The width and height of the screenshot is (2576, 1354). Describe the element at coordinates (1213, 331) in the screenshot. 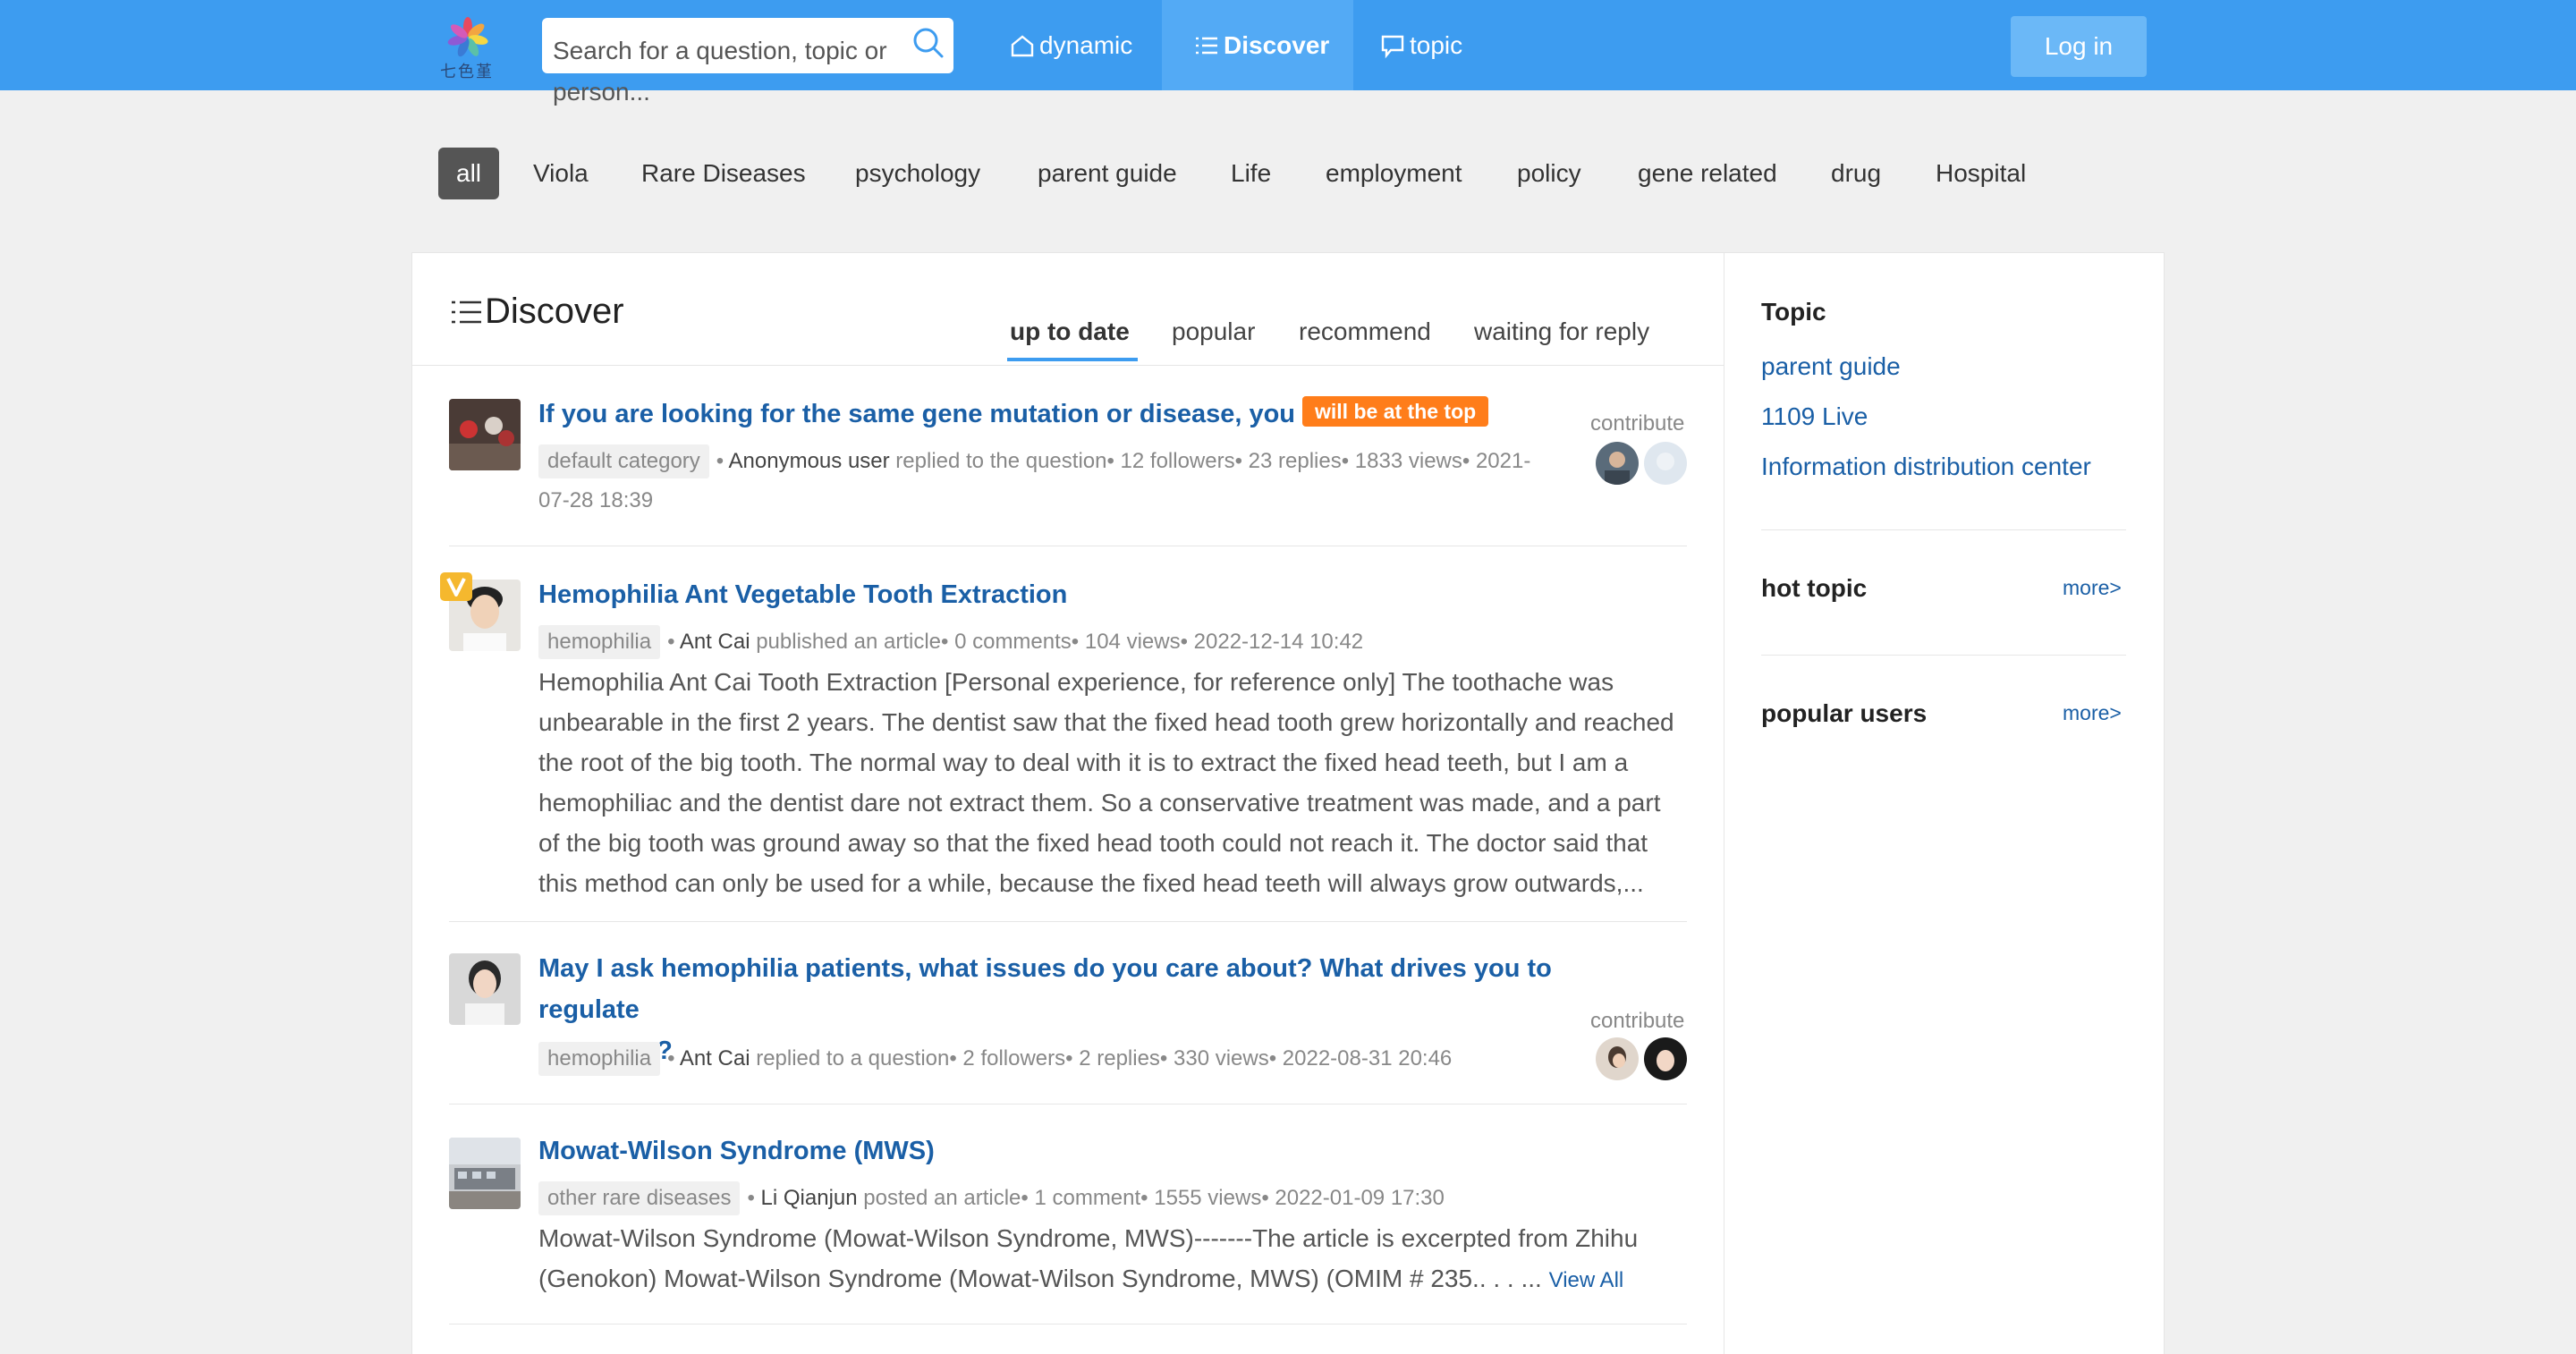

I see `tab-popular: popular` at that location.